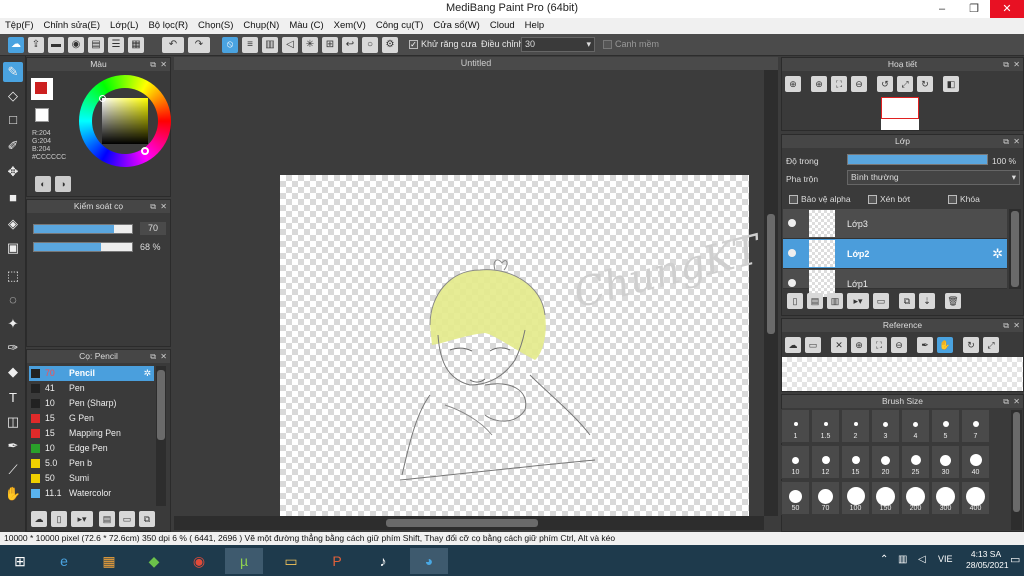 This screenshot has width=1024, height=576. What do you see at coordinates (125, 121) in the screenshot?
I see `hue-wheel` at bounding box center [125, 121].